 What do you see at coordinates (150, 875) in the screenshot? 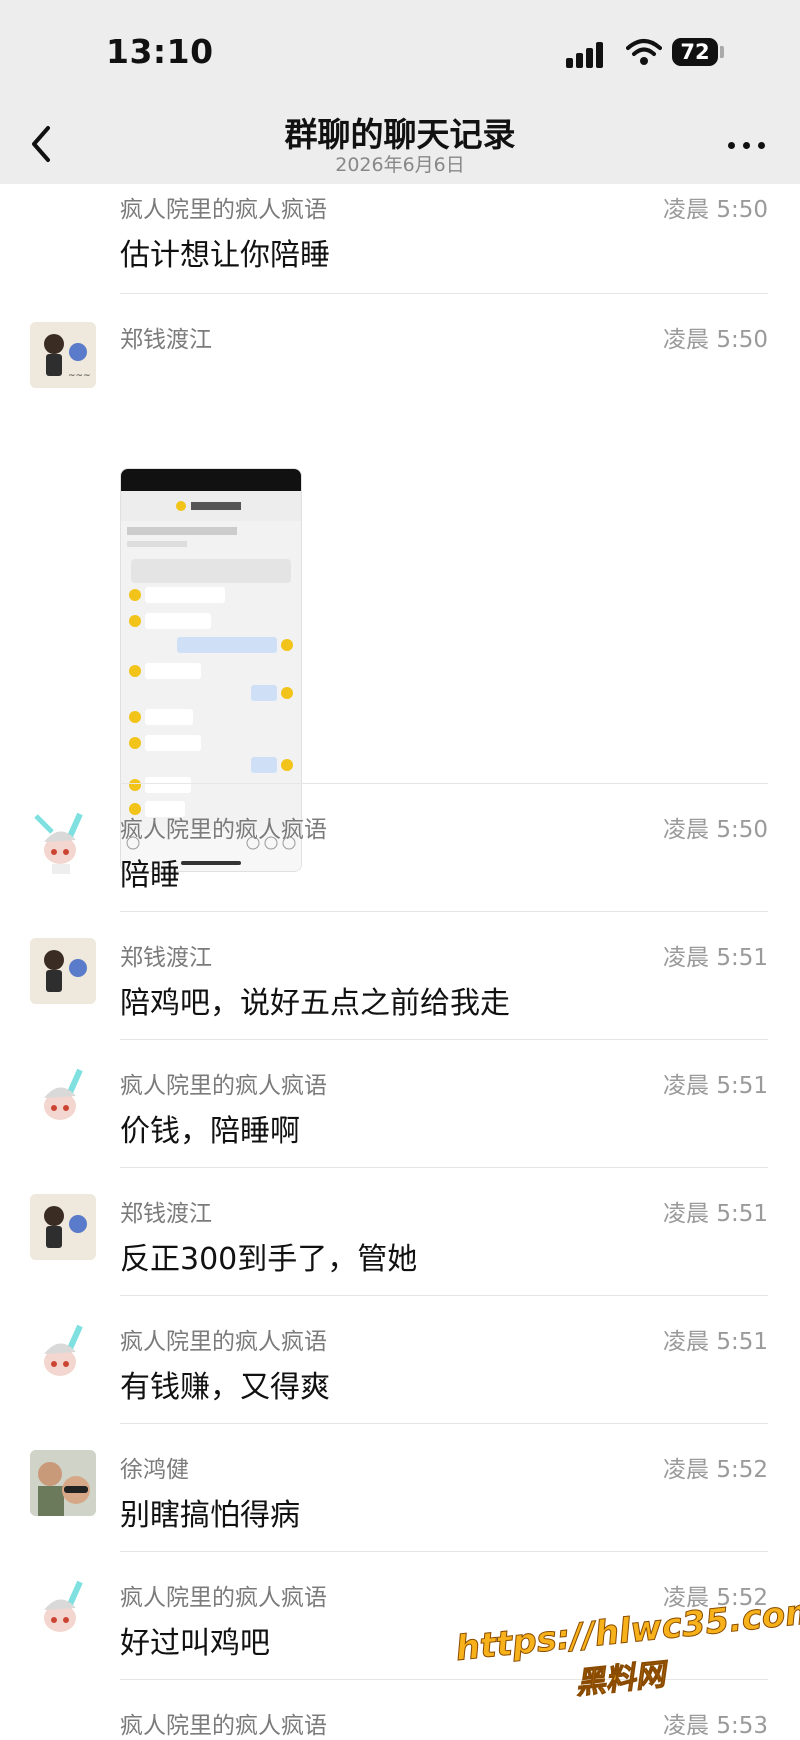
I see `message-text: 陪睡` at bounding box center [150, 875].